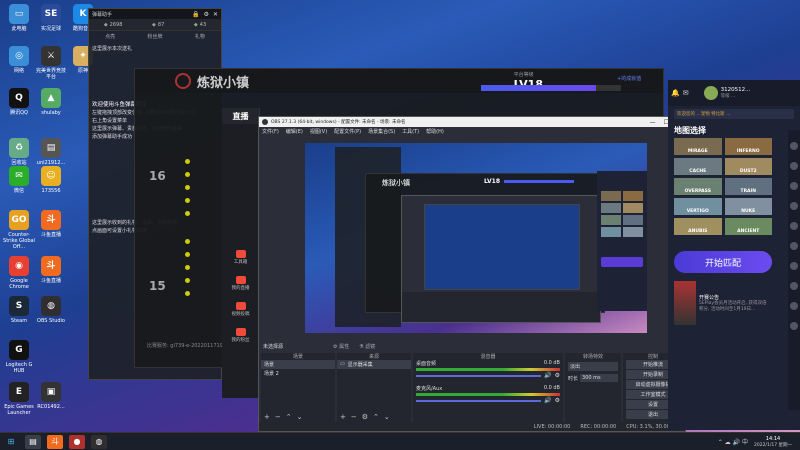 Image resolution: width=800 pixels, height=450 pixels. I want to click on obs-menu-item: 场景集合(S), so click(381, 131).